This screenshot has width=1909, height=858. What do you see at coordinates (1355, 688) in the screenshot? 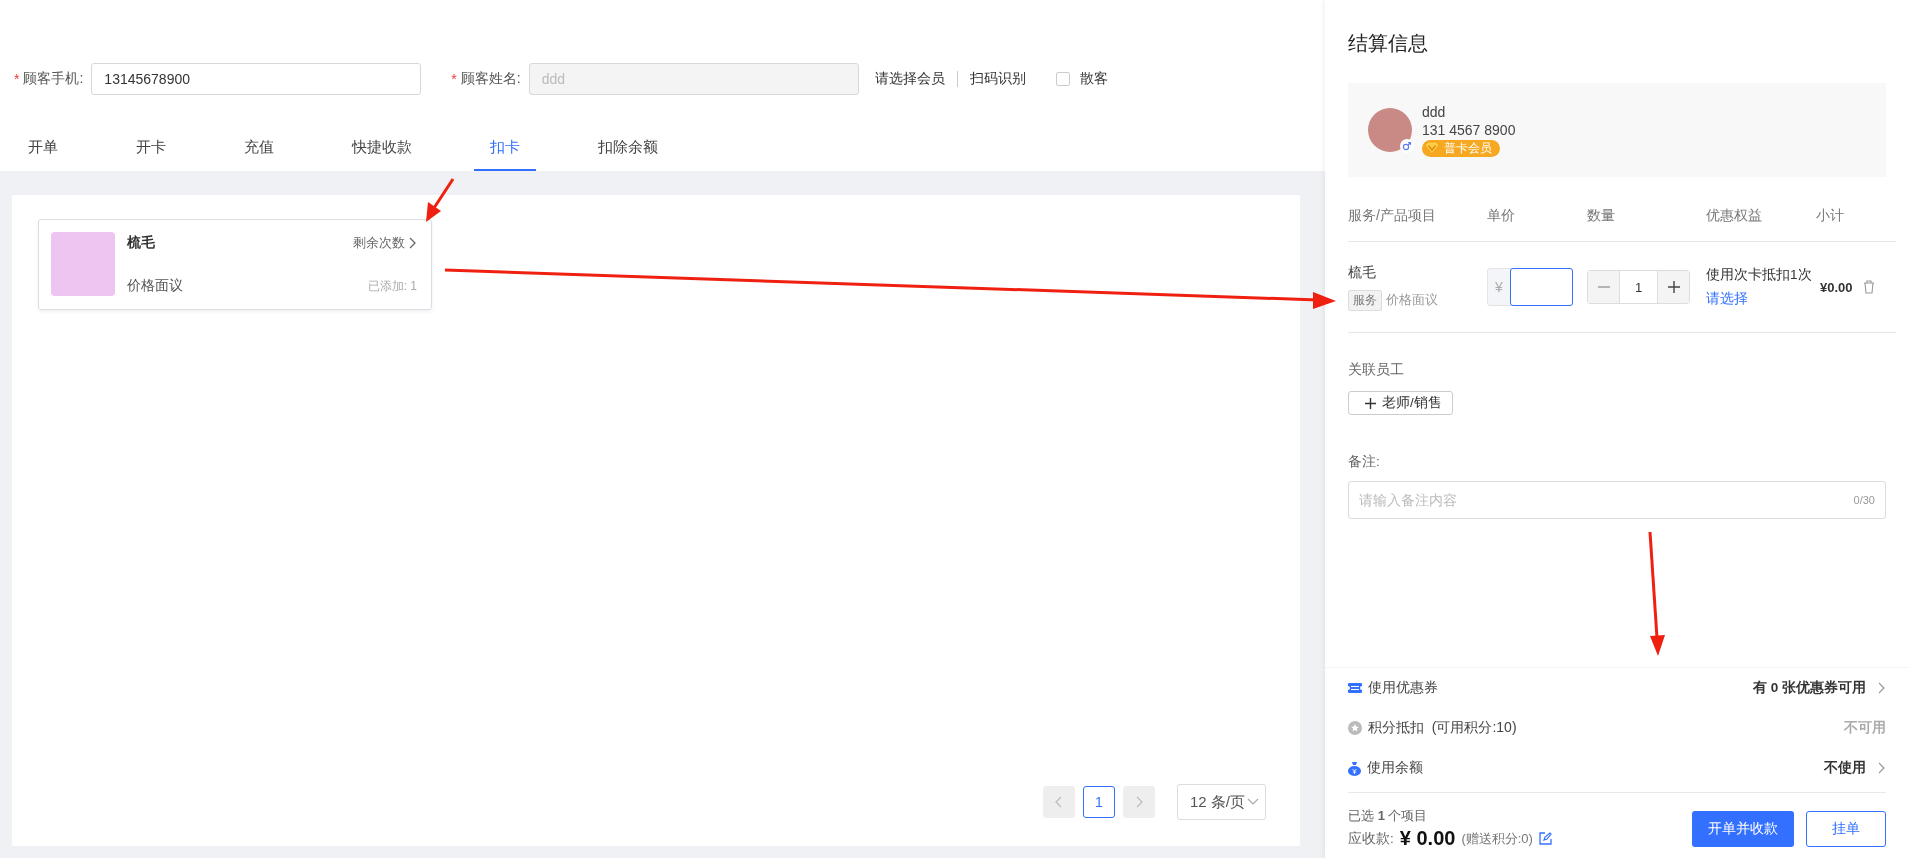
I see `ticket-icon` at bounding box center [1355, 688].